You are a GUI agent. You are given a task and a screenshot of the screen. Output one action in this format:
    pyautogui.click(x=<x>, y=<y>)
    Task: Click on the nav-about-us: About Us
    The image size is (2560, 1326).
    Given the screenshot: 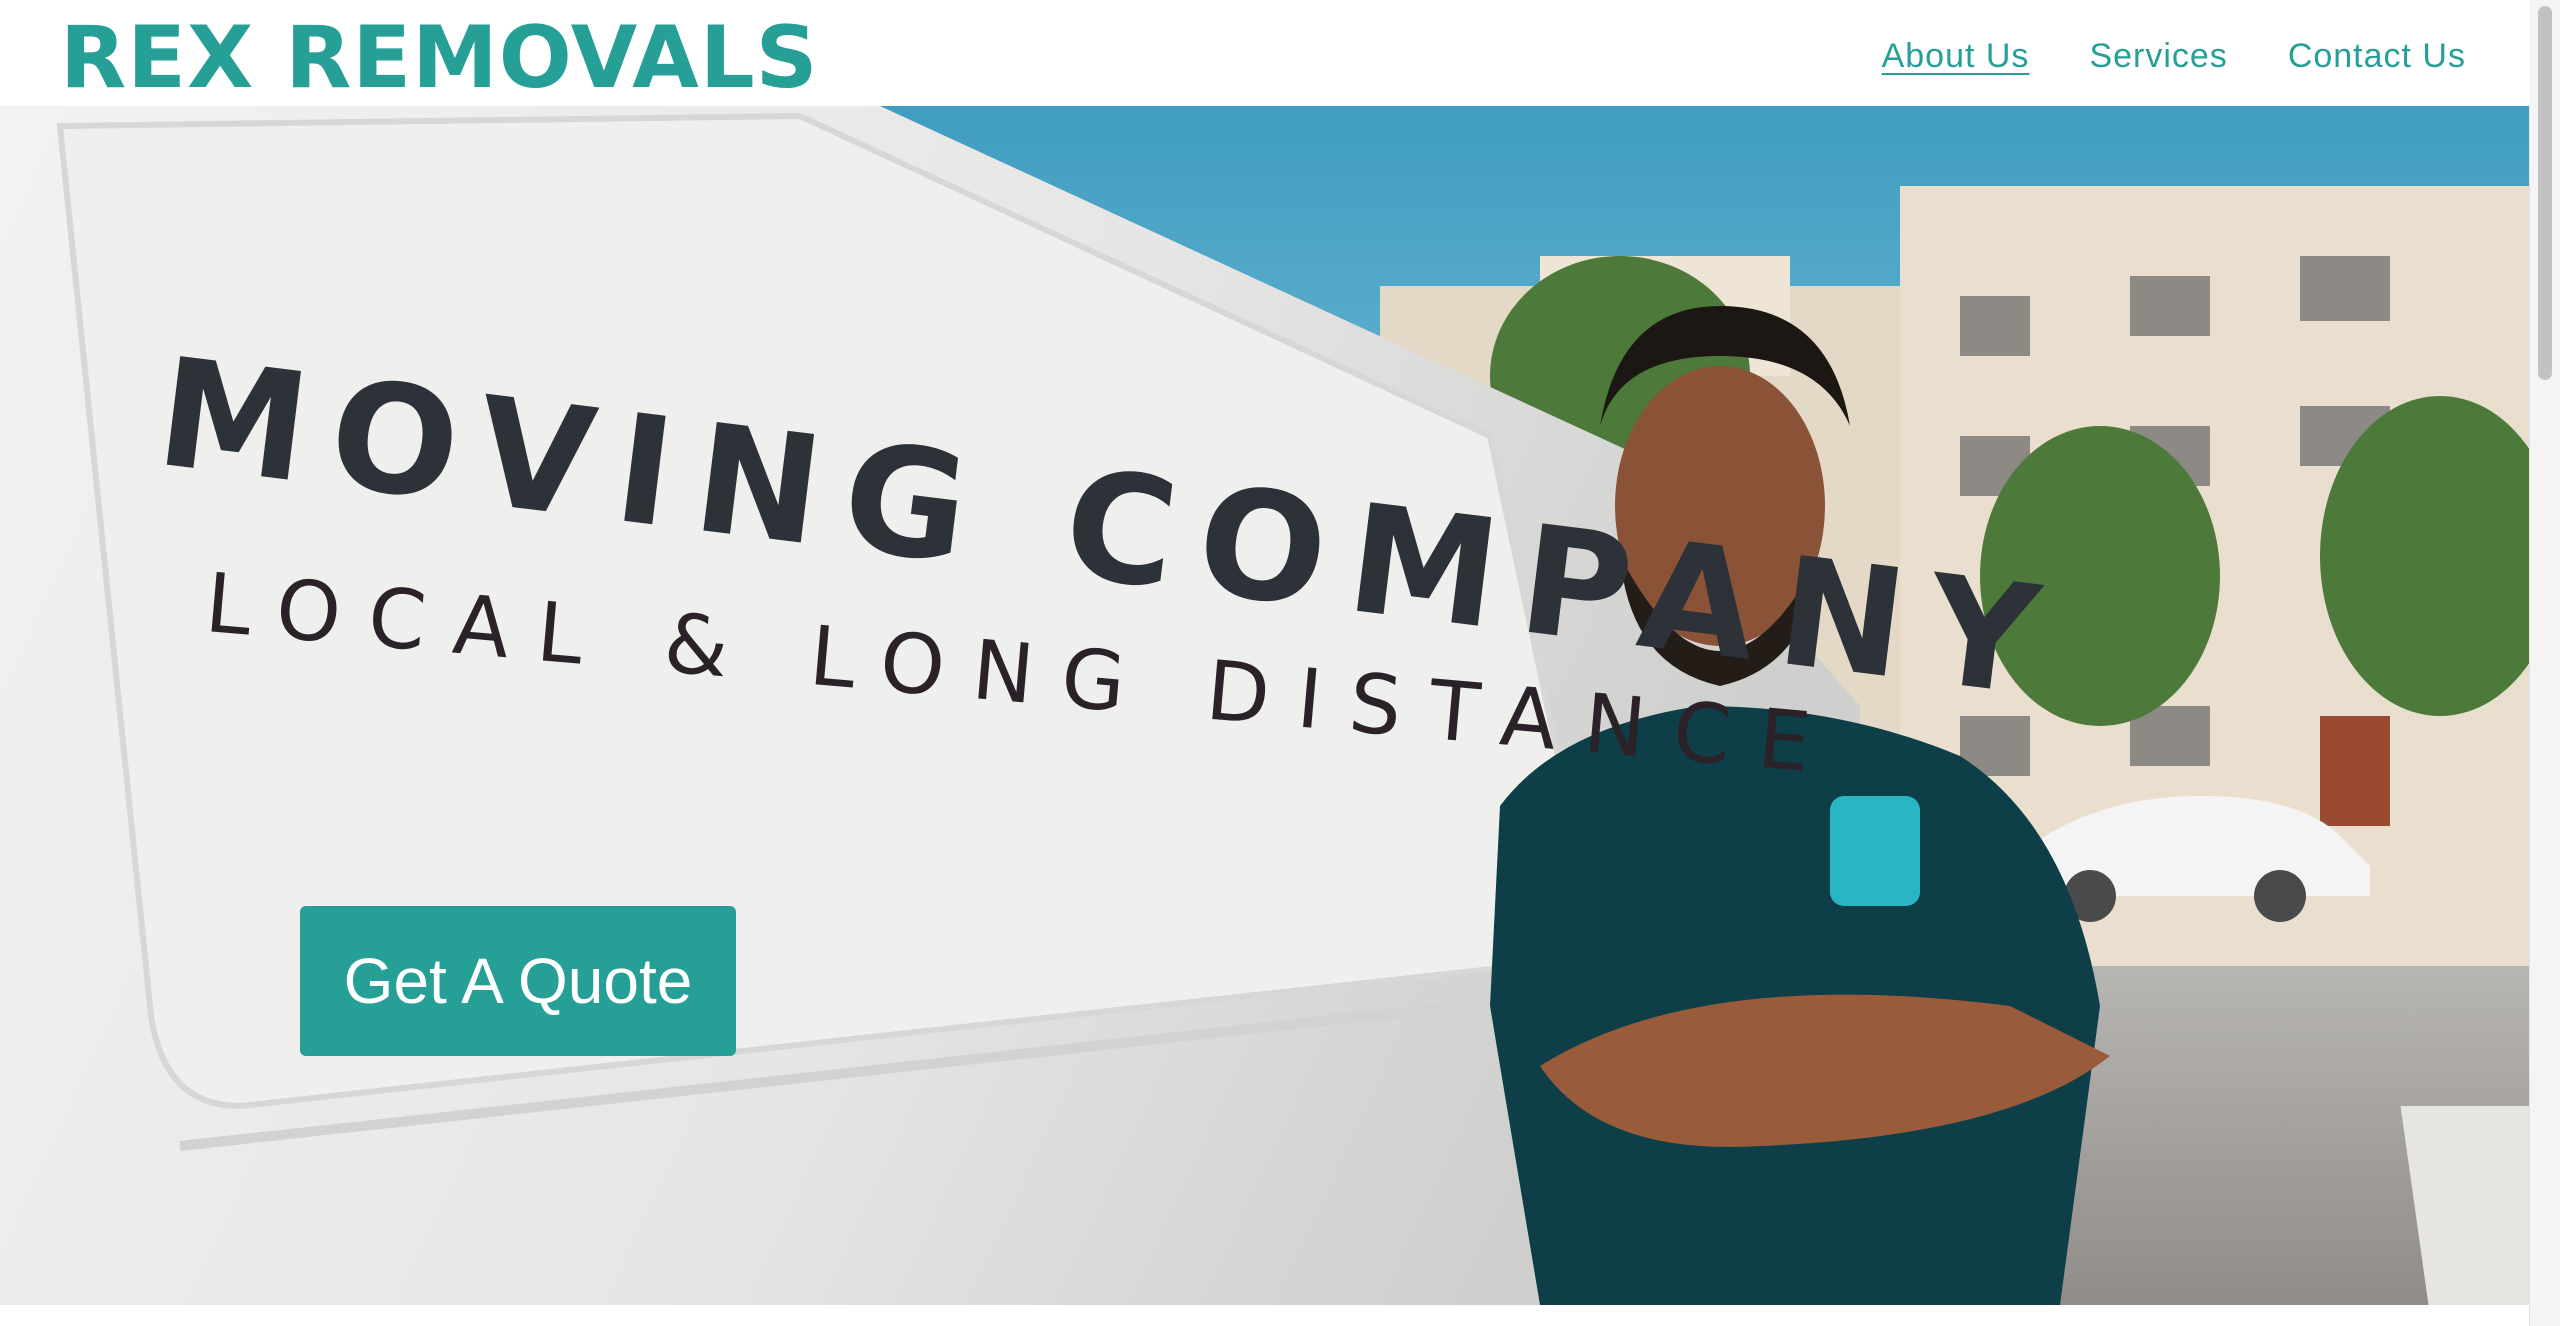 What is the action you would take?
    pyautogui.click(x=1956, y=56)
    